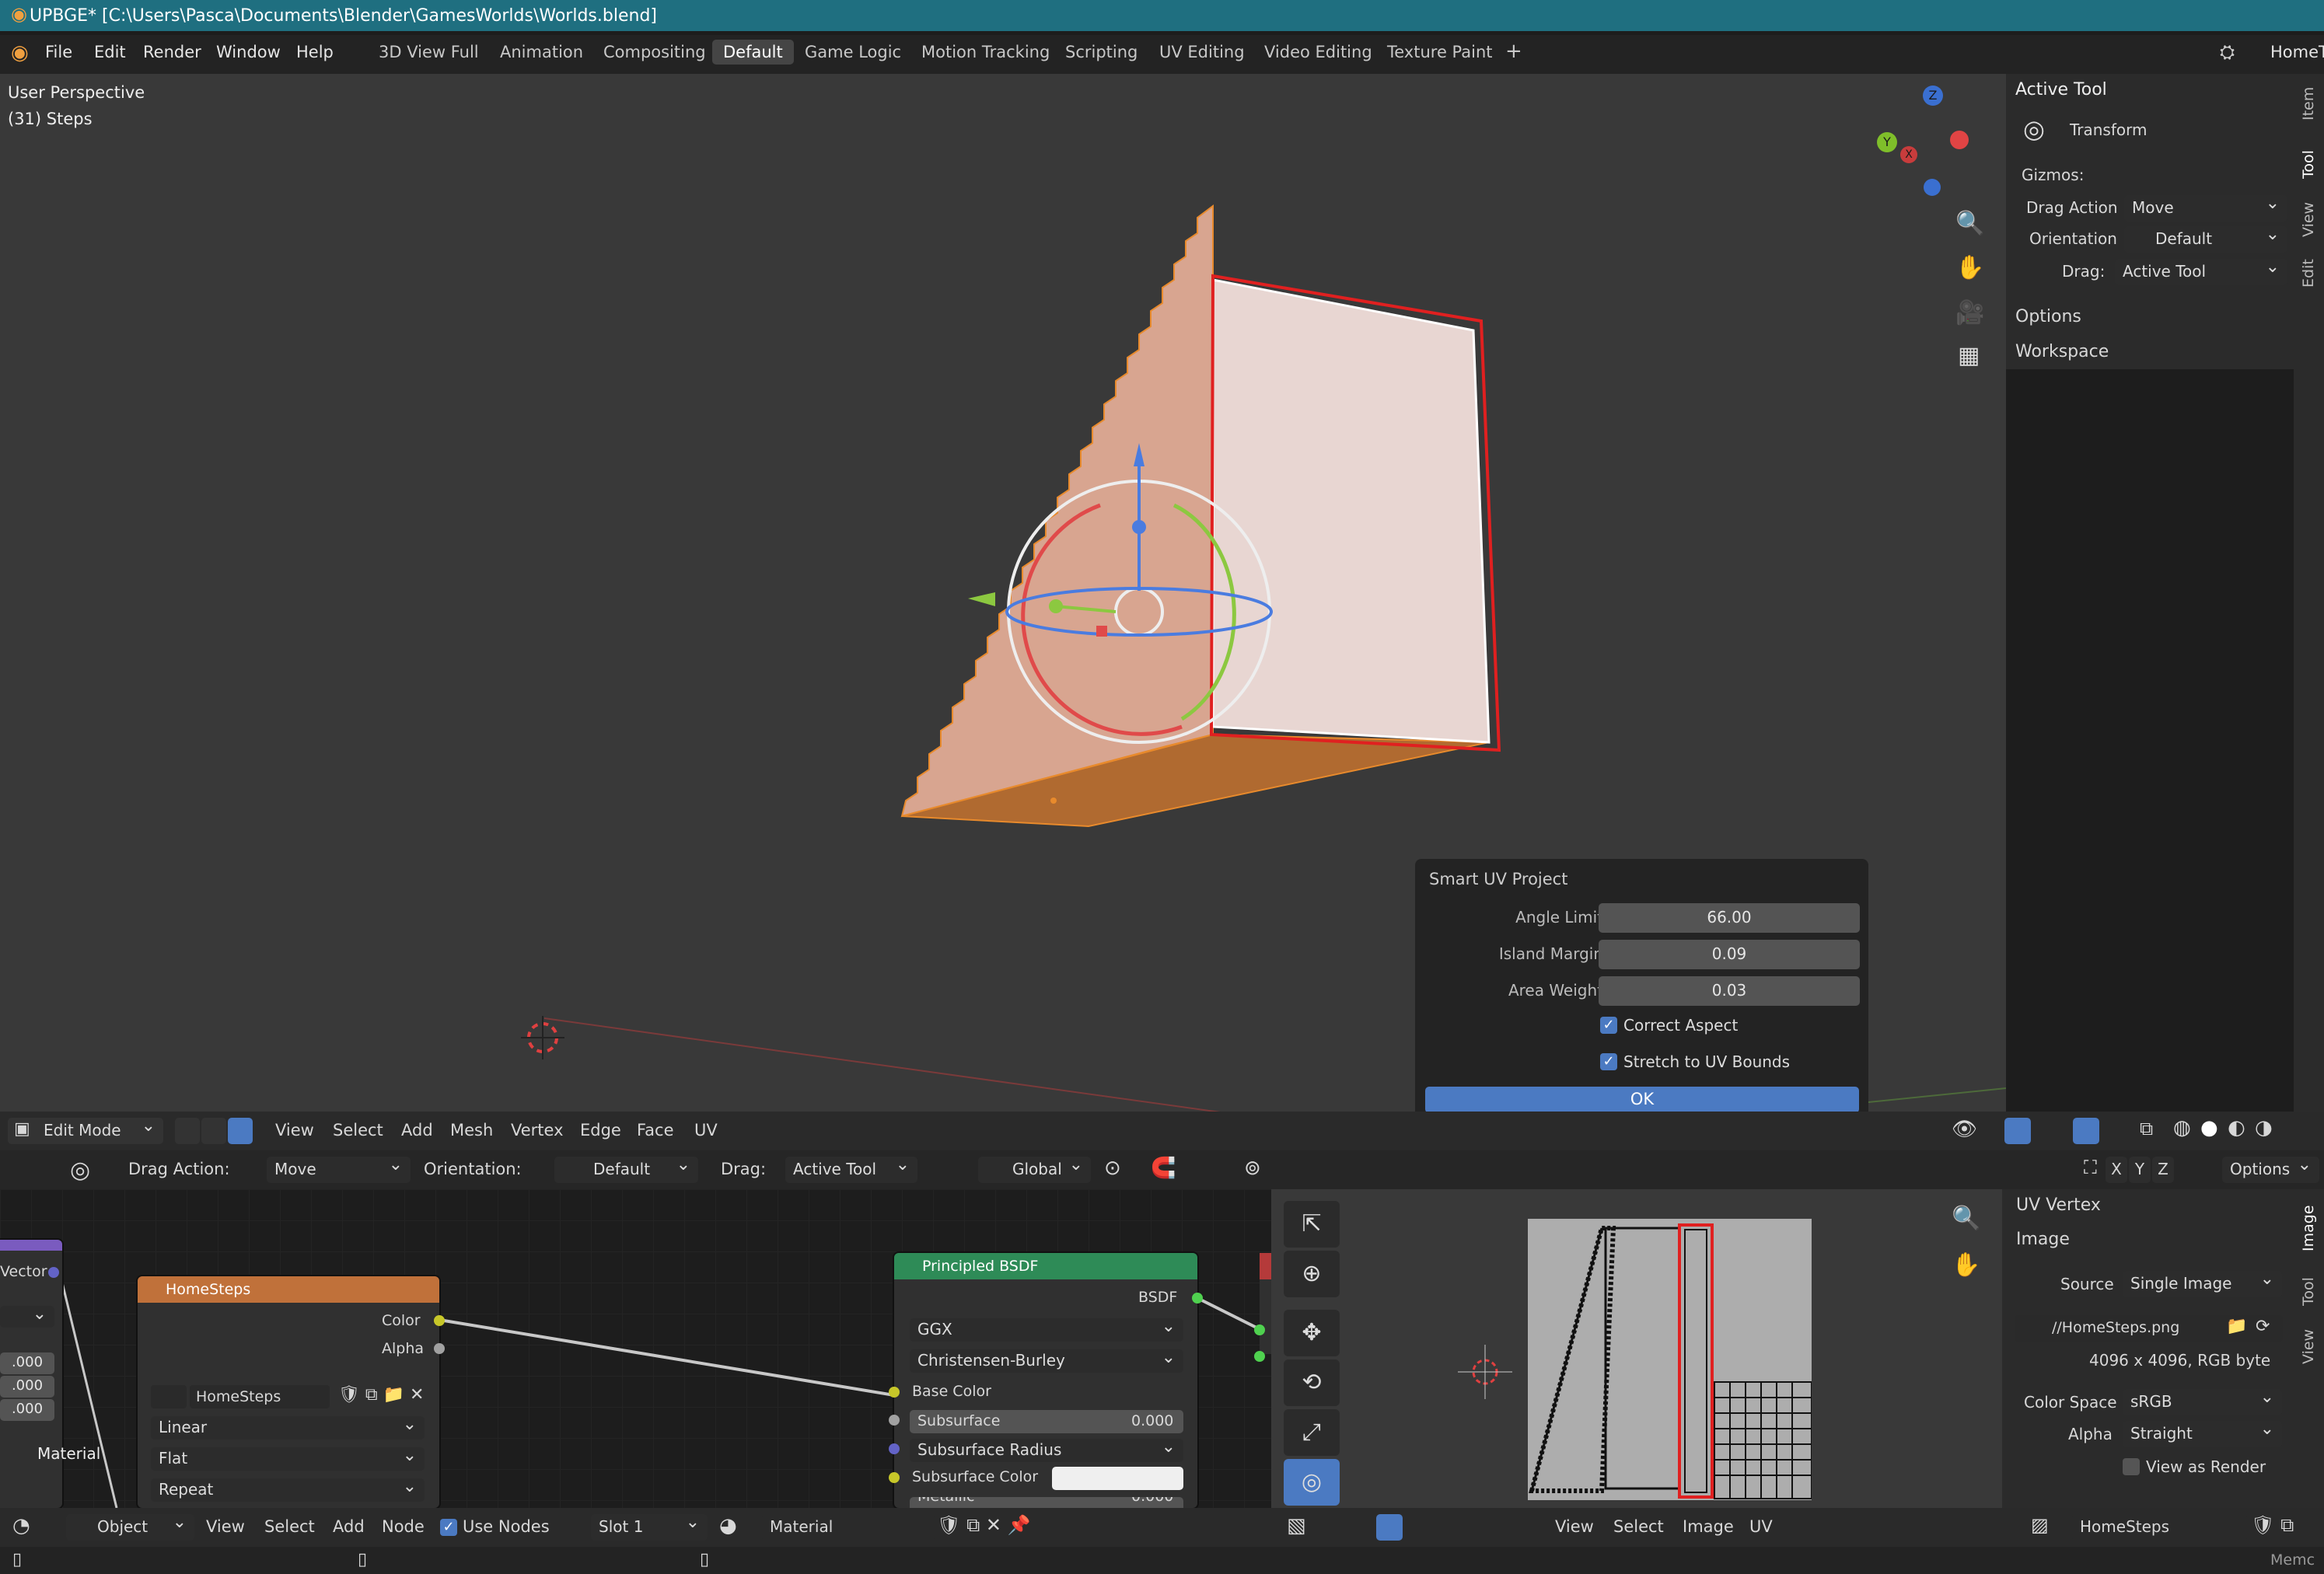 This screenshot has width=2324, height=1574. What do you see at coordinates (2308, 219) in the screenshot?
I see `tab-view: View` at bounding box center [2308, 219].